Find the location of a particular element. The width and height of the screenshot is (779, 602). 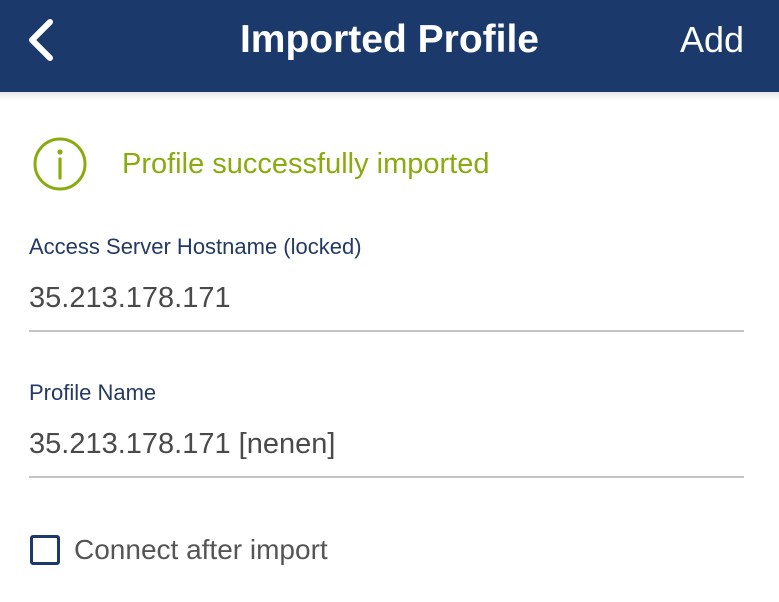

notice-text: Profile successfully imported is located at coordinates (306, 163).